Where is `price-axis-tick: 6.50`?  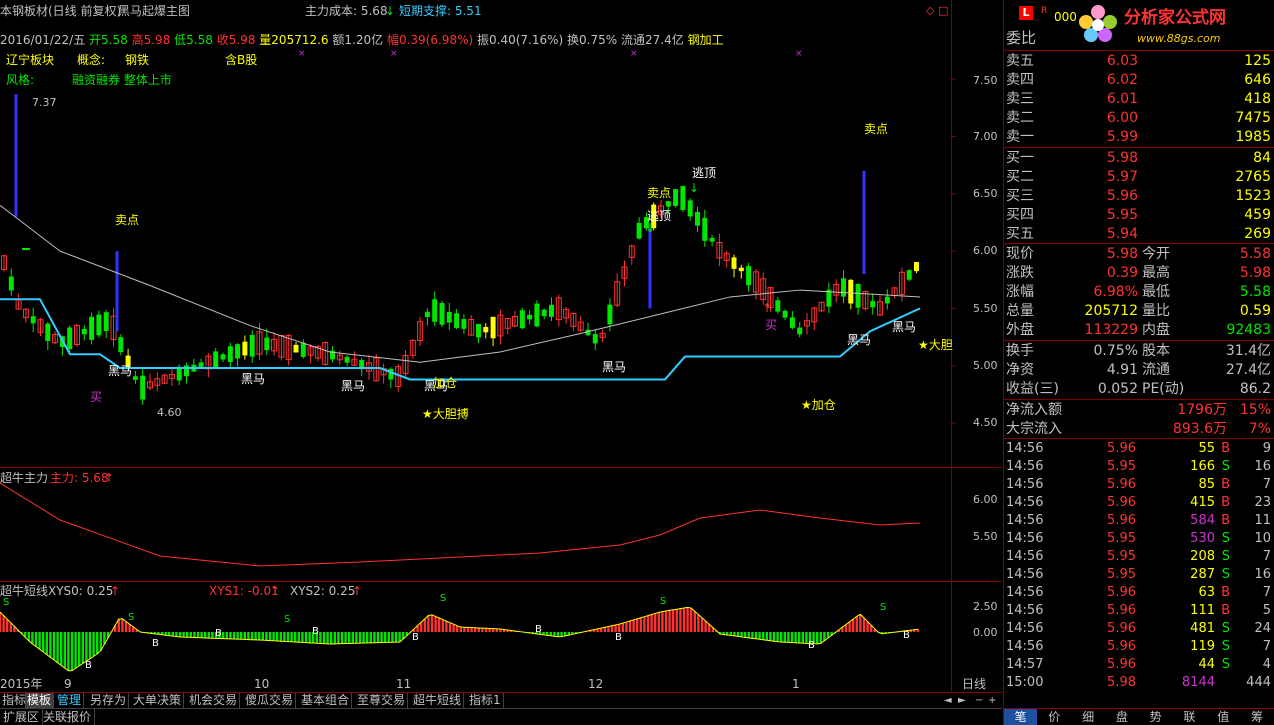 price-axis-tick: 6.50 is located at coordinates (985, 193).